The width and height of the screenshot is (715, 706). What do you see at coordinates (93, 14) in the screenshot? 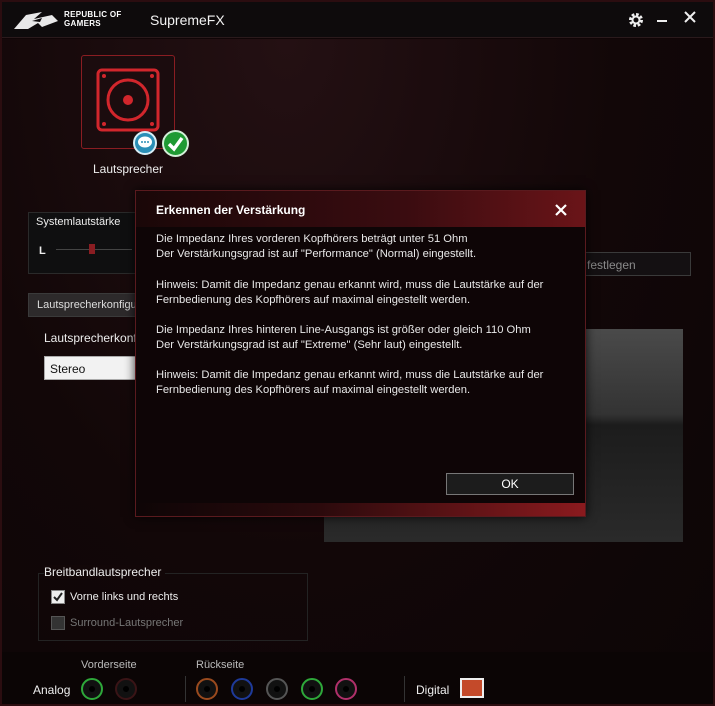
I see `logo-line-1: REPUBLIC OF` at bounding box center [93, 14].